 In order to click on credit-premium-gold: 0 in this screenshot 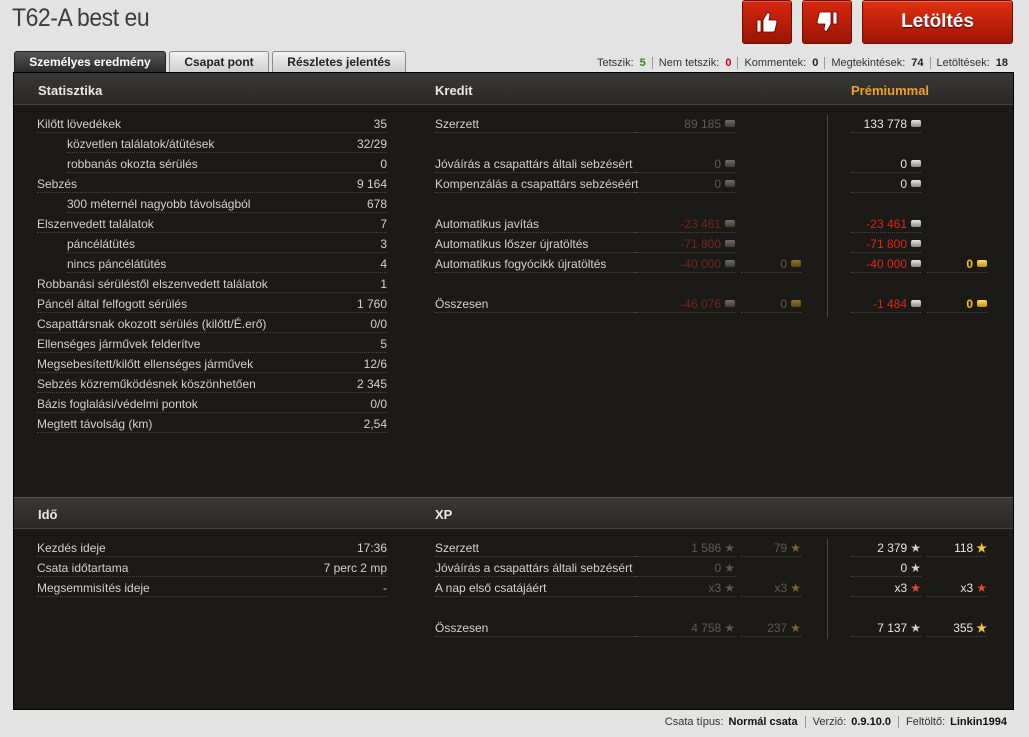, I will do `click(957, 304)`.